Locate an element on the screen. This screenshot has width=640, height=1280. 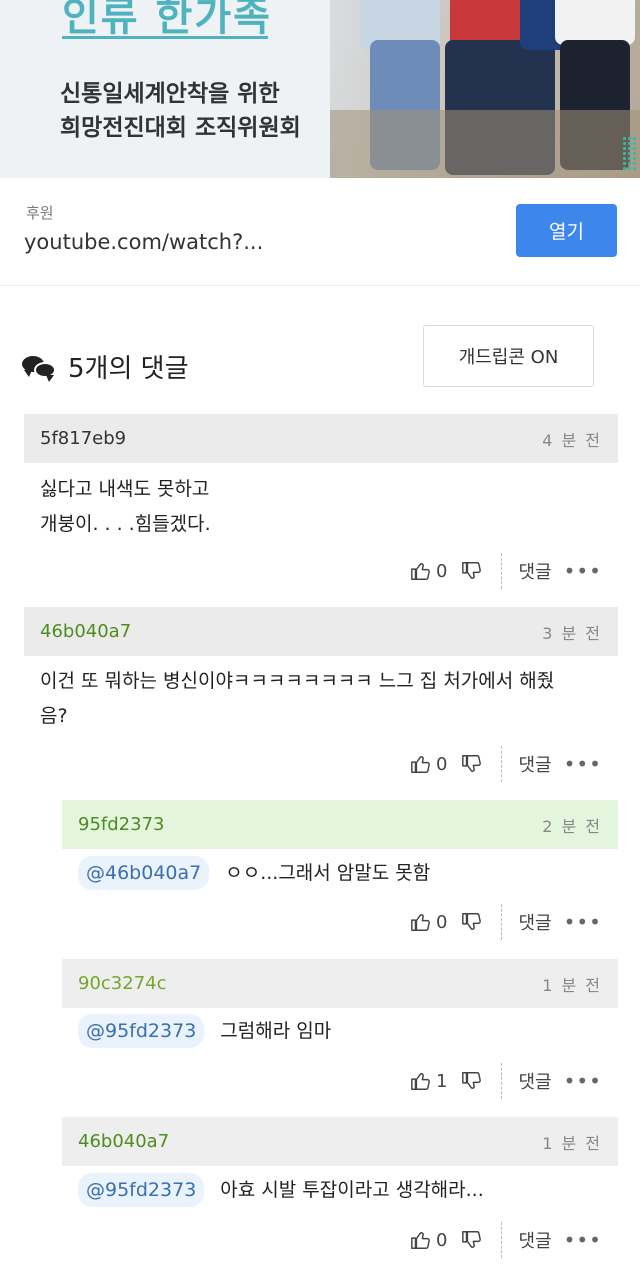
reply-body: @46b040a7 ㅇㅇ...그래서 암말도 못함 is located at coordinates (254, 873).